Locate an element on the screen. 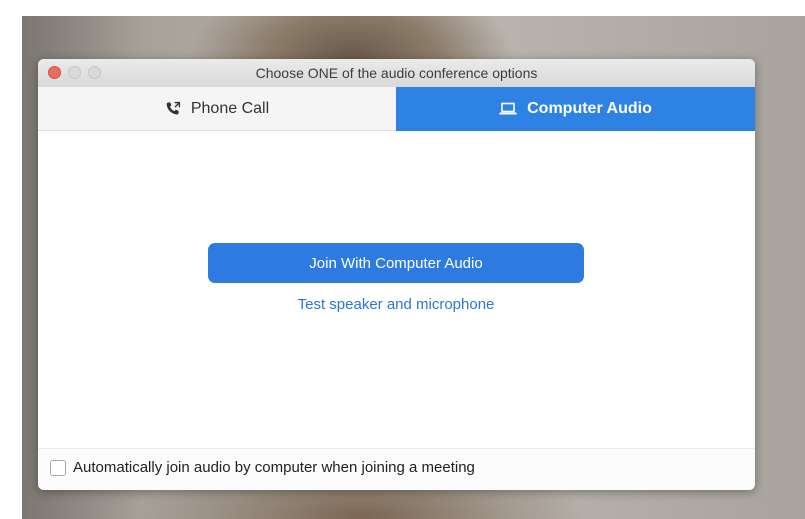  tab-phone-call: Phone Call is located at coordinates (217, 109).